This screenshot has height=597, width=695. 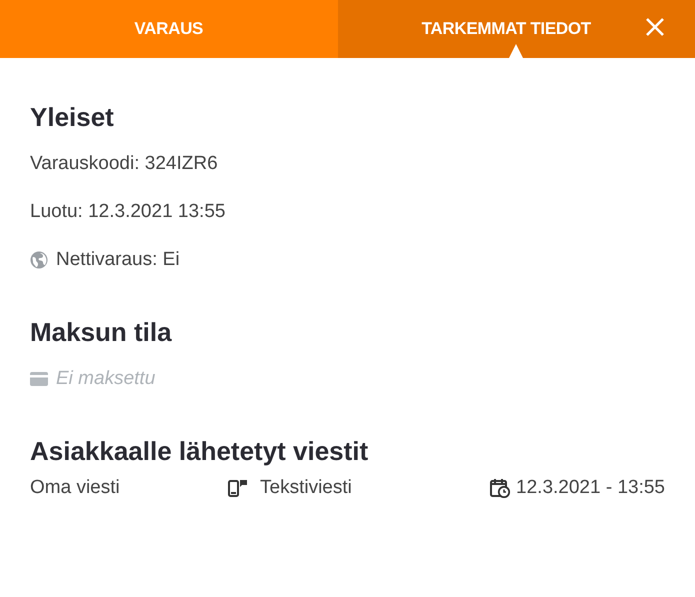 I want to click on payment-status: Ei maksettu, so click(x=106, y=379).